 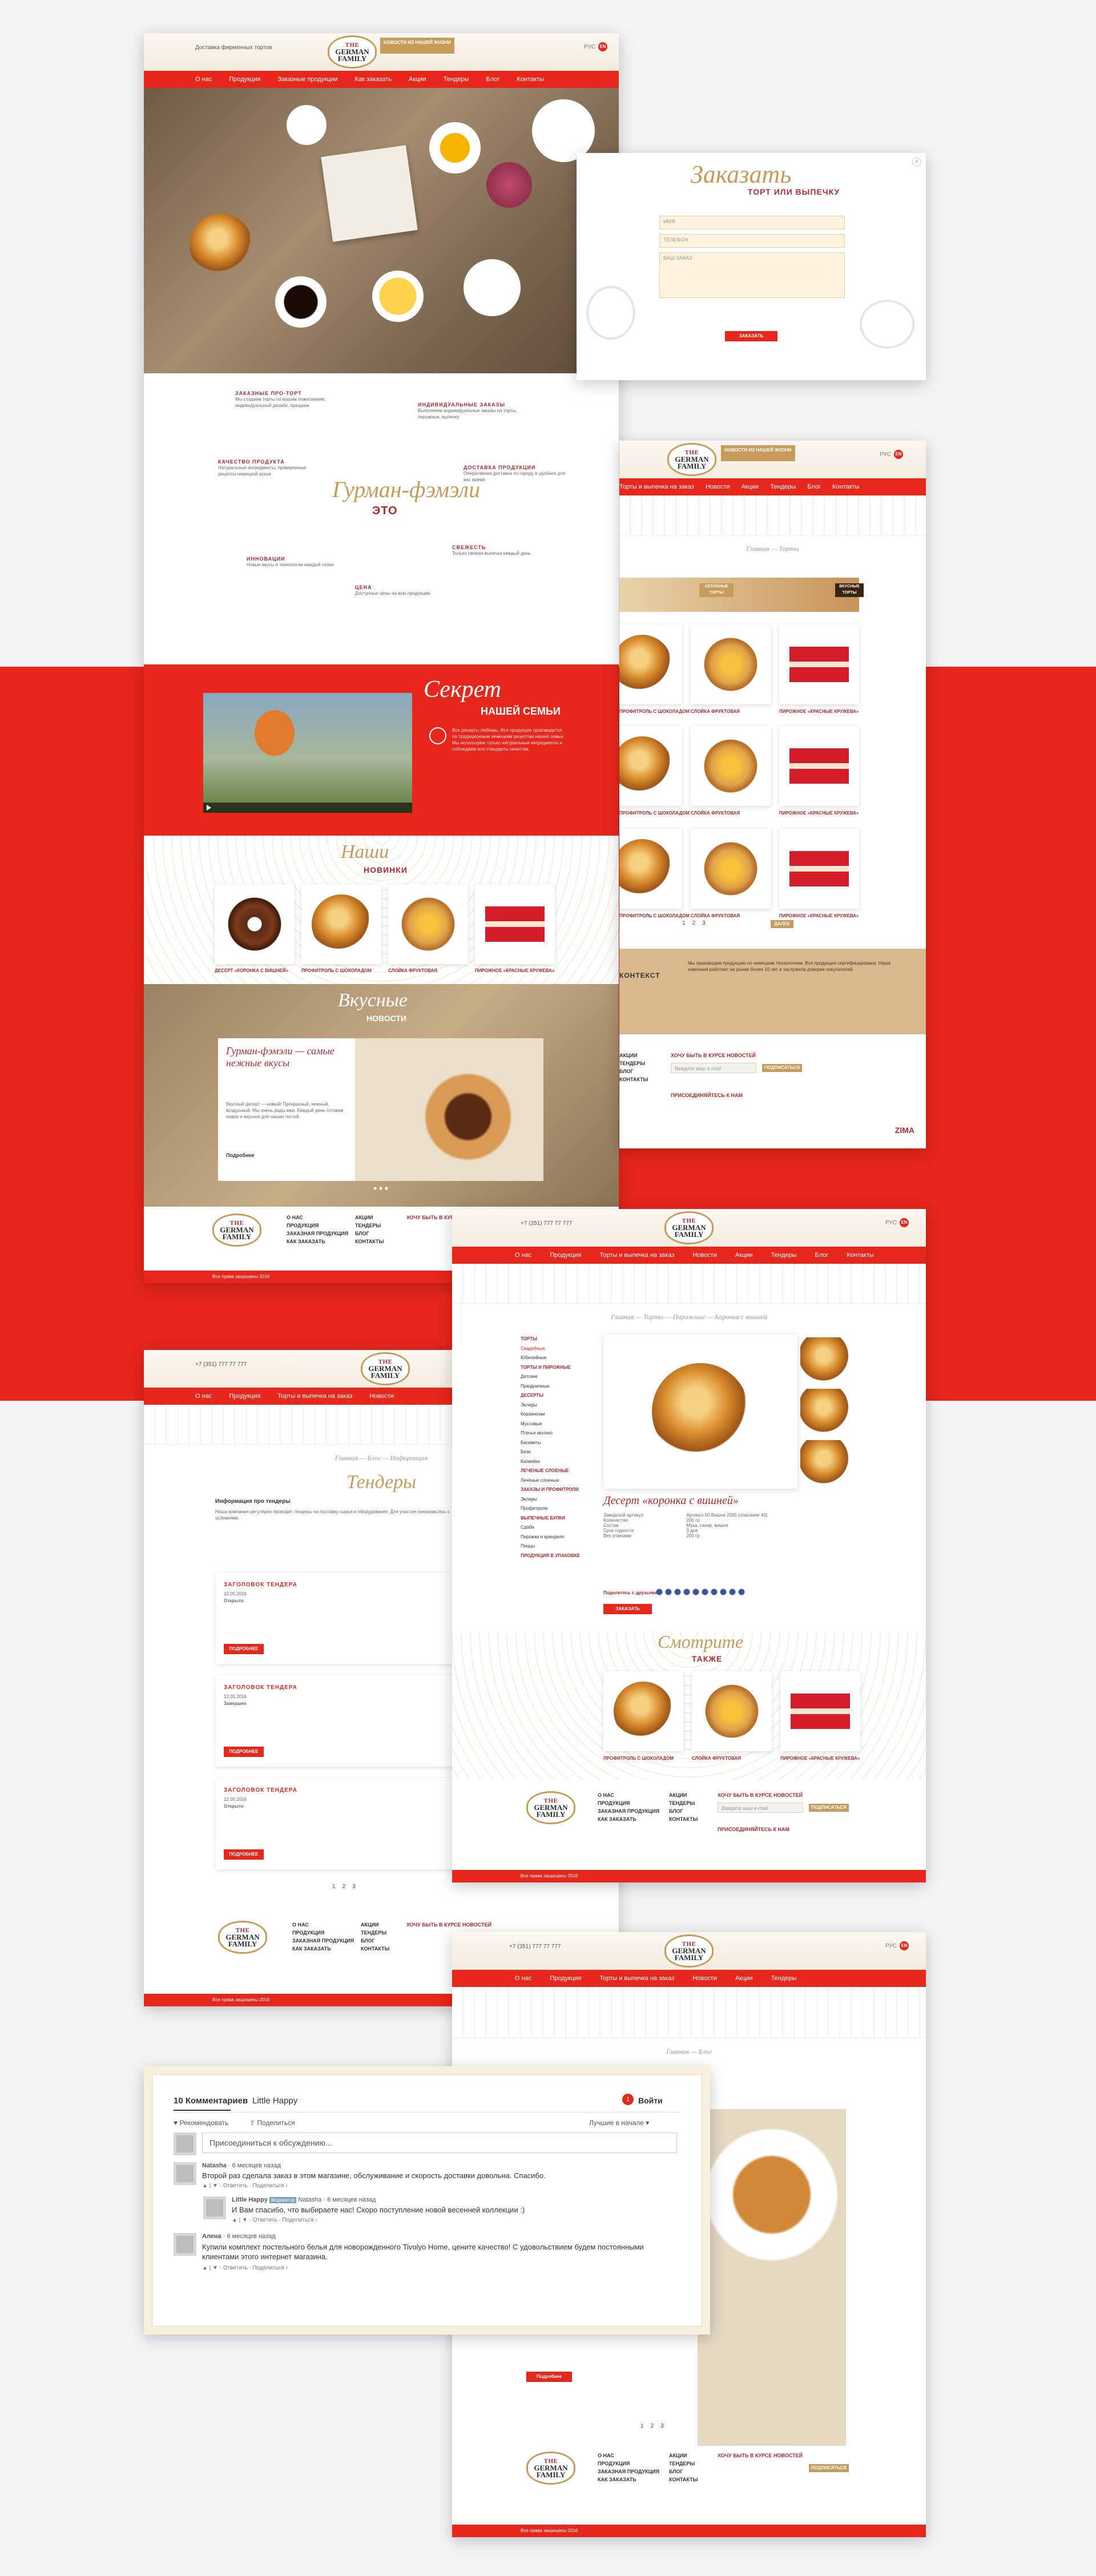 What do you see at coordinates (555, 1538) in the screenshot?
I see `sidebar-item: Пирожки и кренделя` at bounding box center [555, 1538].